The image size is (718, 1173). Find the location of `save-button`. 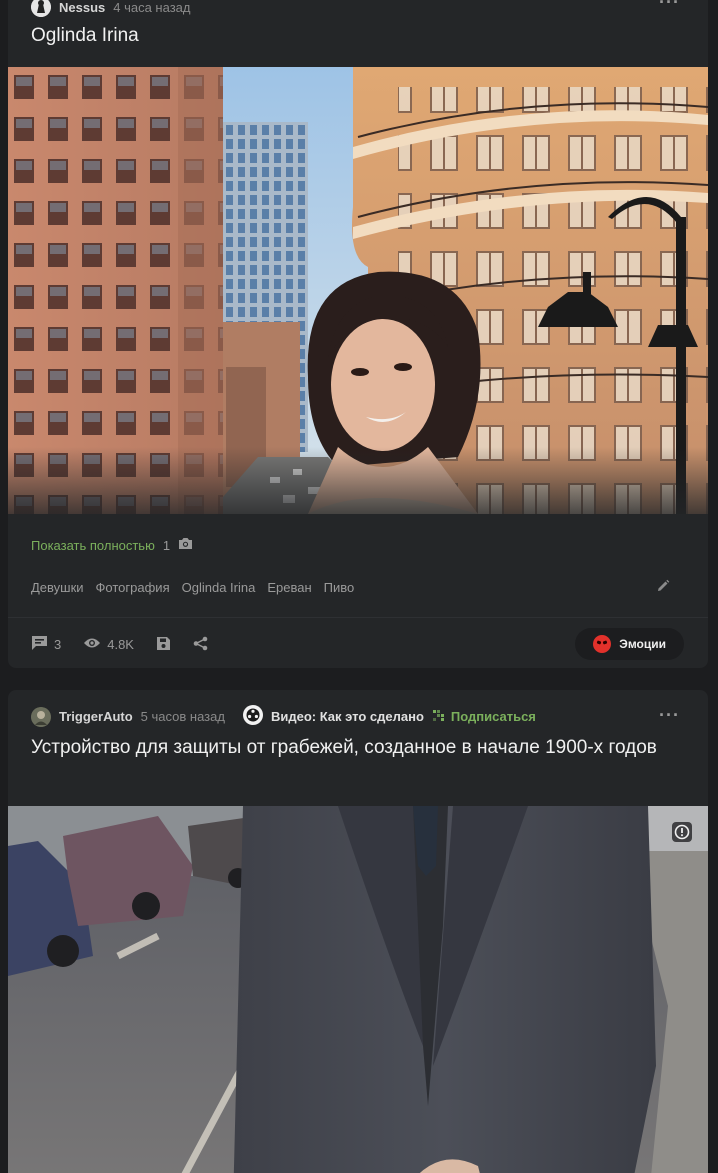

save-button is located at coordinates (163, 645).